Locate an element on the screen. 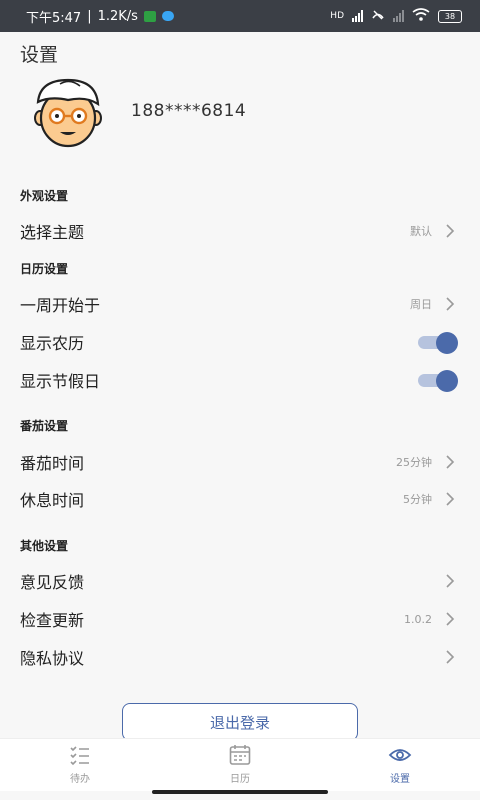 Image resolution: width=480 pixels, height=800 pixels. section-title-calendar: 日历设置 is located at coordinates (44, 269).